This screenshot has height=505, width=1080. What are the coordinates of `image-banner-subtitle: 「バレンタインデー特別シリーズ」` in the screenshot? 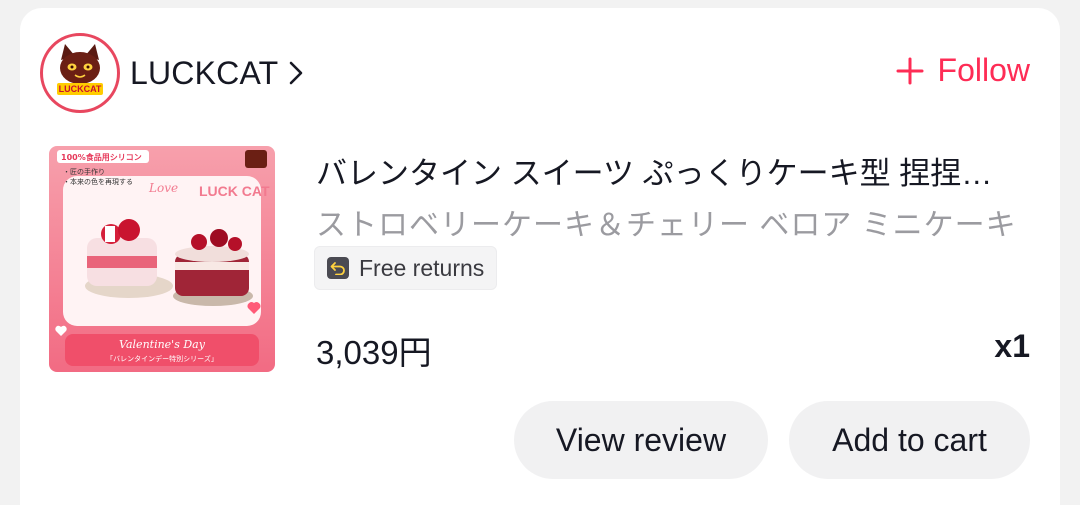 It's located at (162, 358).